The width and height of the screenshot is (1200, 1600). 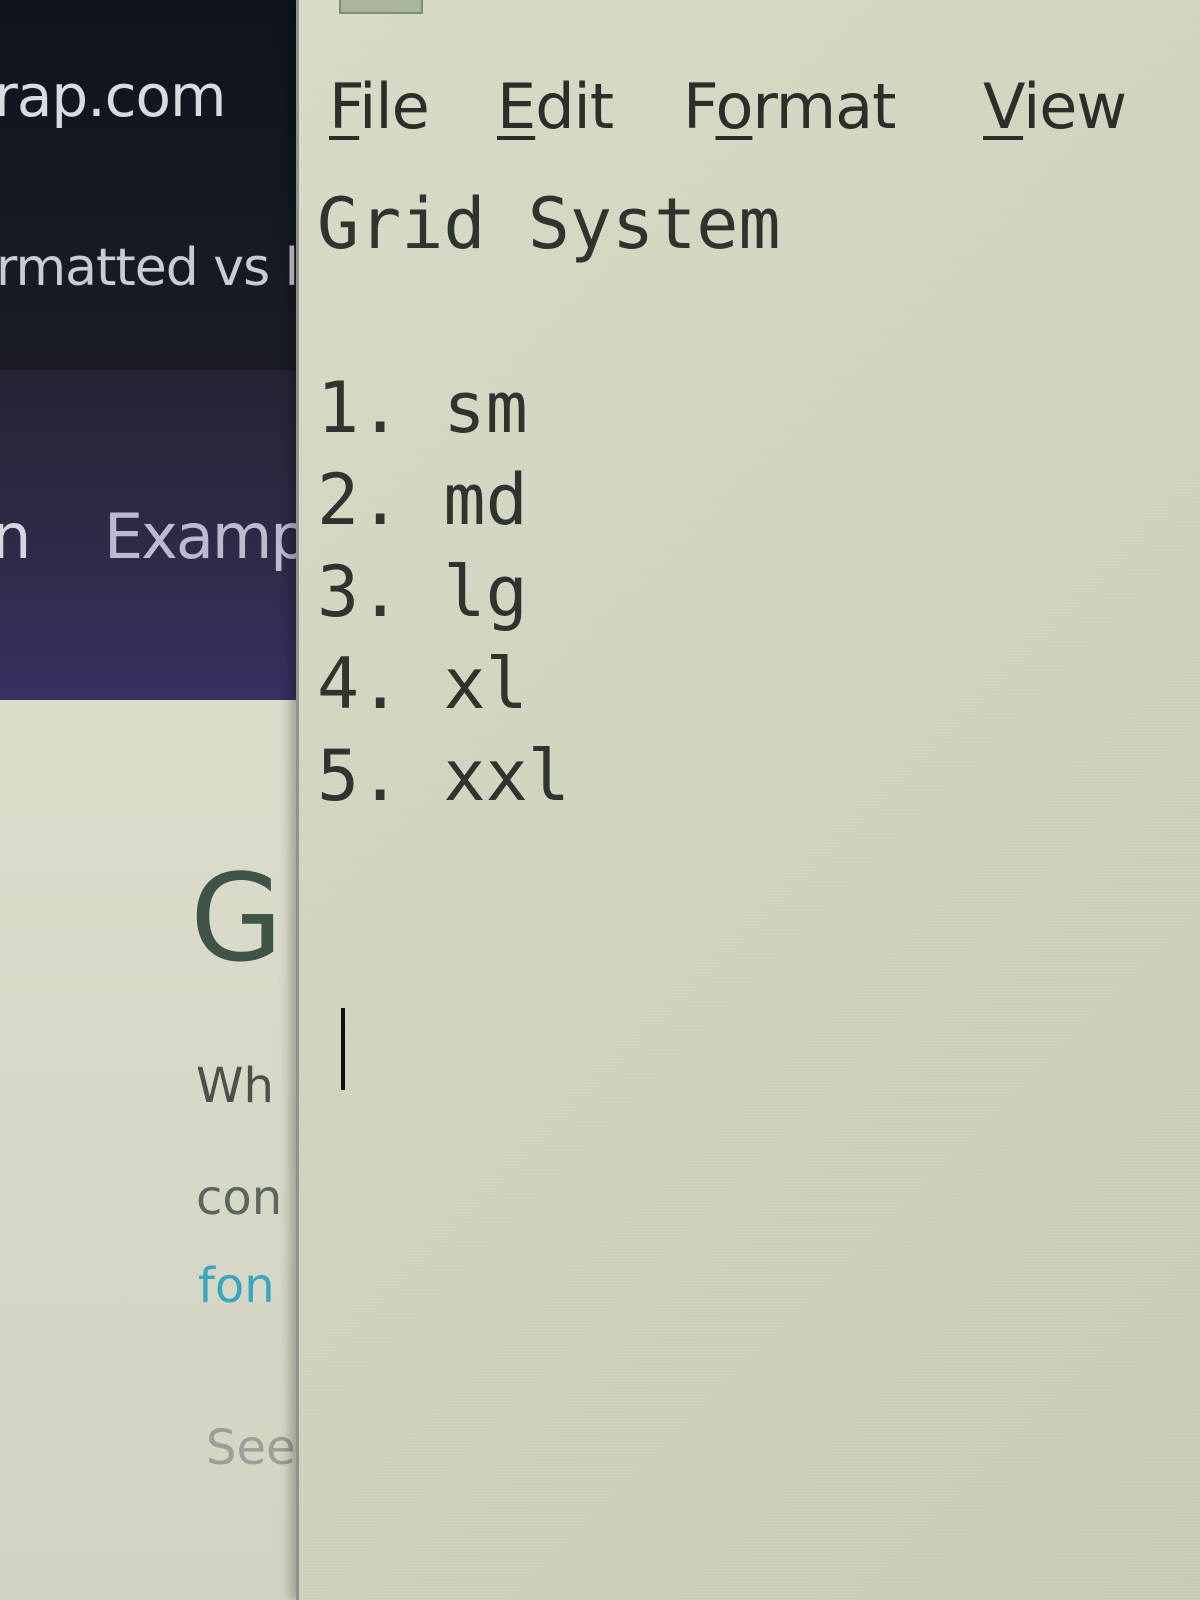 What do you see at coordinates (734, 106) in the screenshot?
I see `menu-format-mnemonic: o` at bounding box center [734, 106].